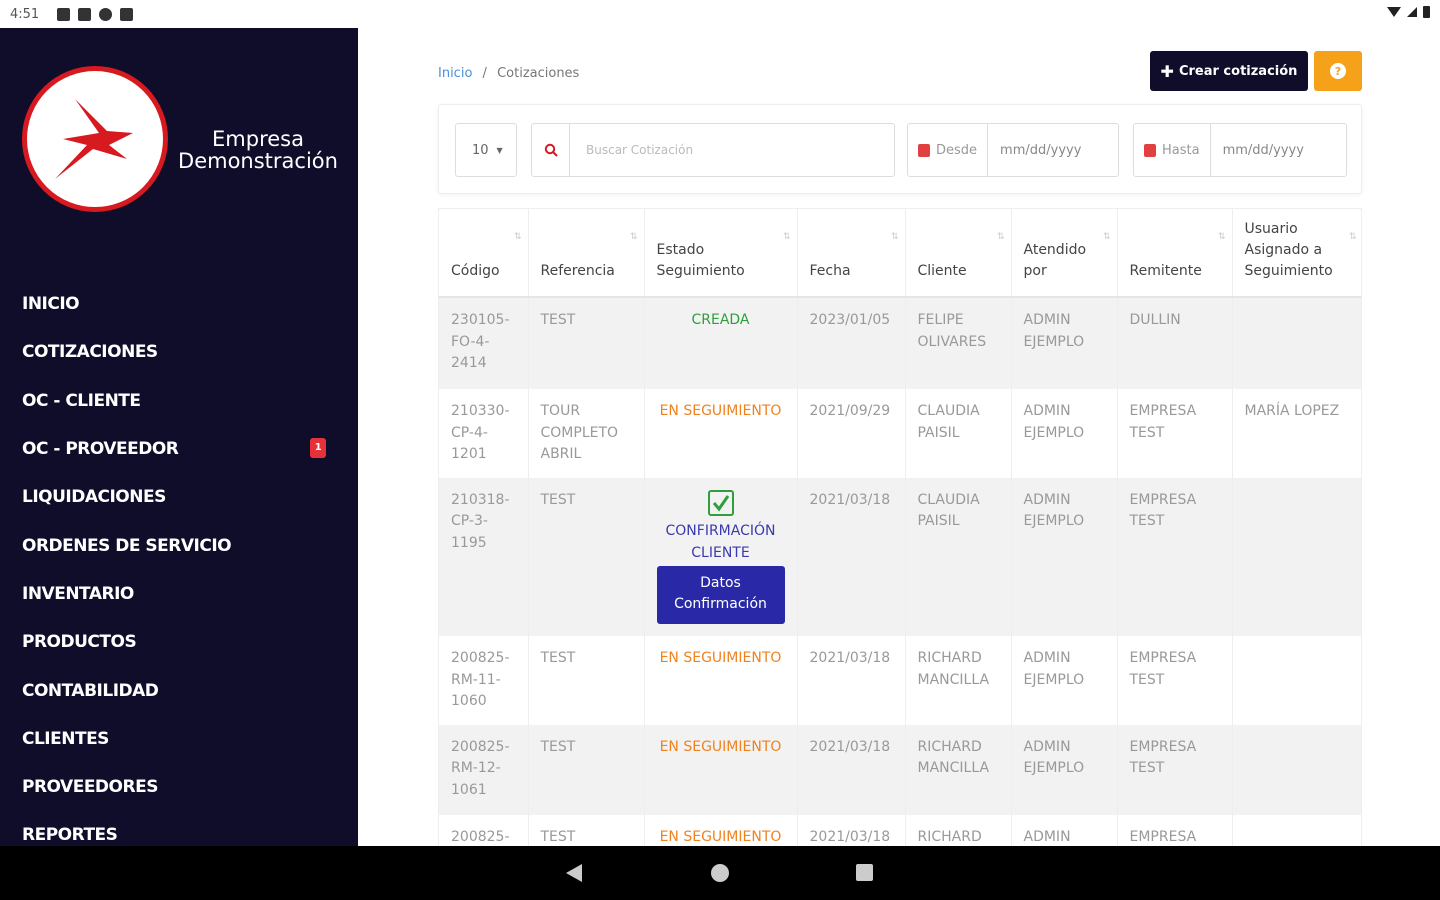 Image resolution: width=1440 pixels, height=900 pixels. Describe the element at coordinates (851, 556) in the screenshot. I see `cell-fecha: 2021/03/18` at that location.